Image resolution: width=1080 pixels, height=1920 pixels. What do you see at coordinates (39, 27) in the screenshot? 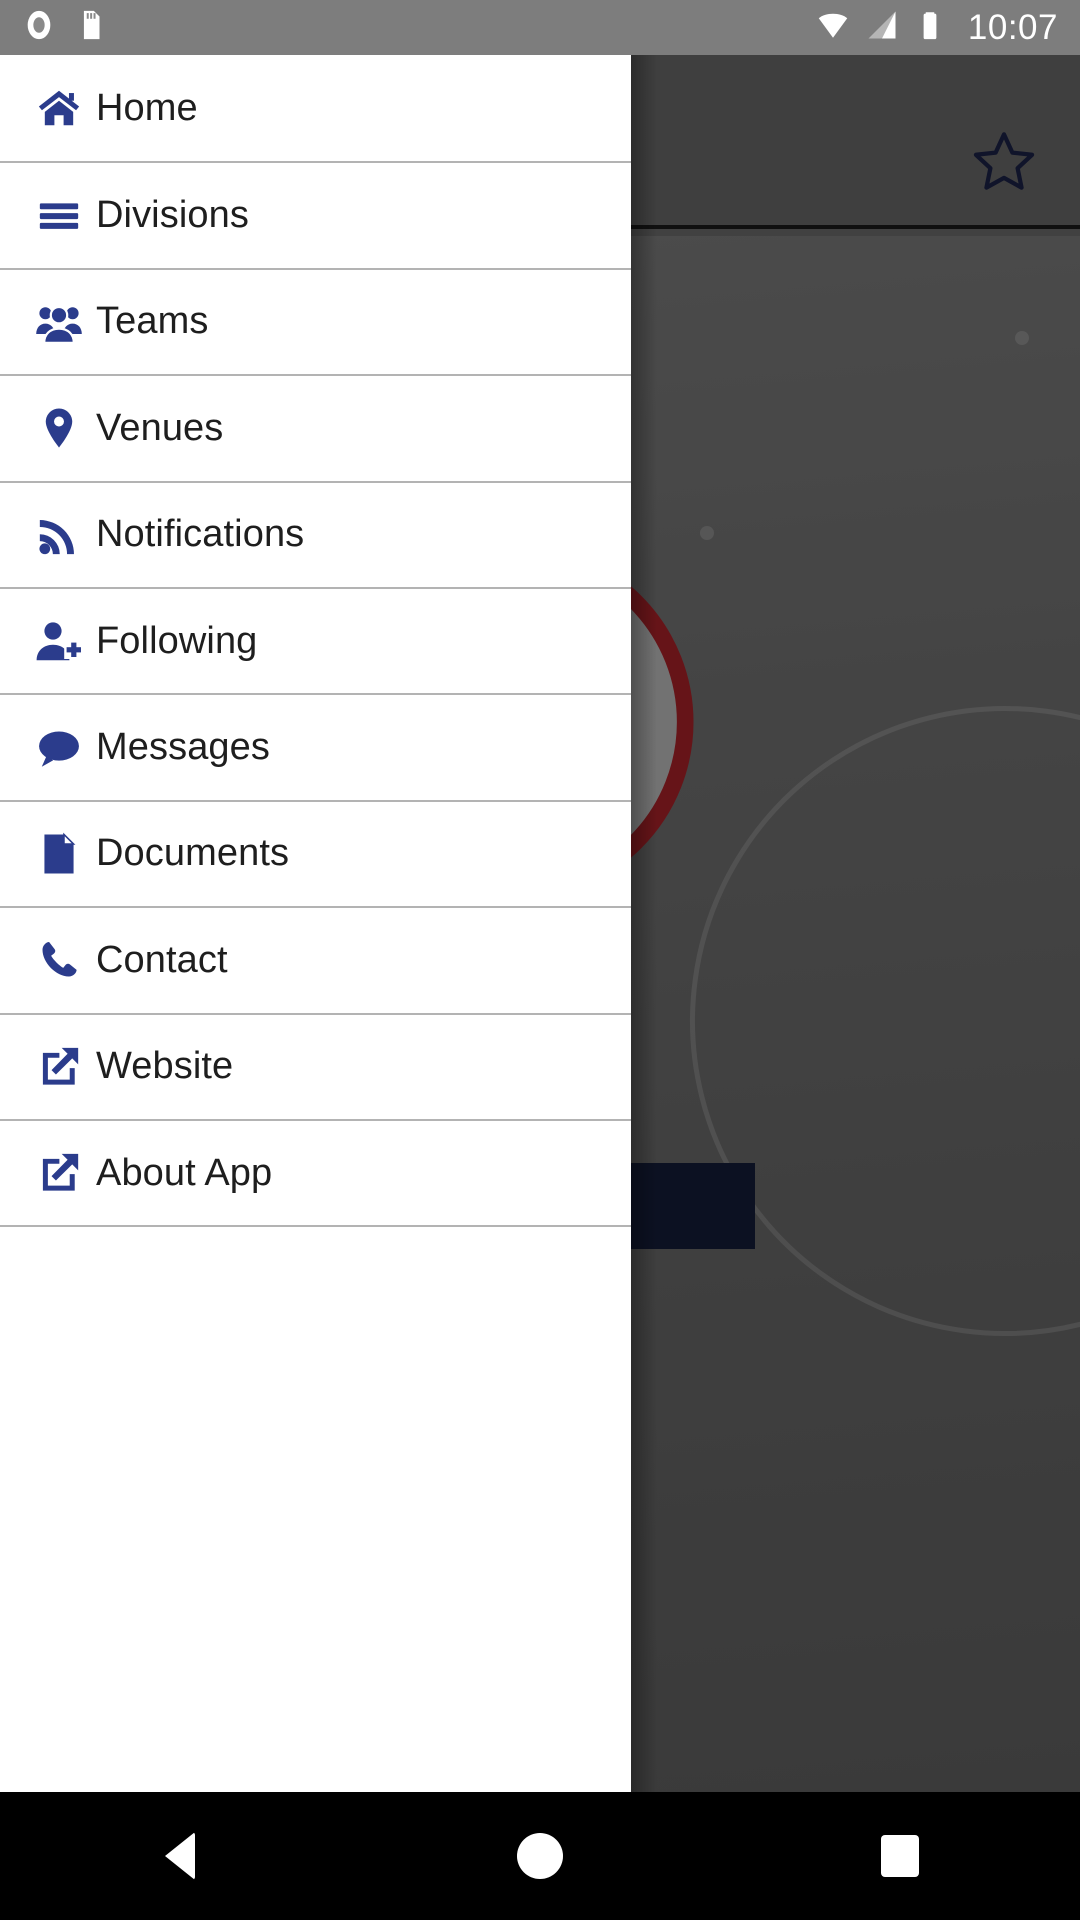
I see `record-indicator-icon` at bounding box center [39, 27].